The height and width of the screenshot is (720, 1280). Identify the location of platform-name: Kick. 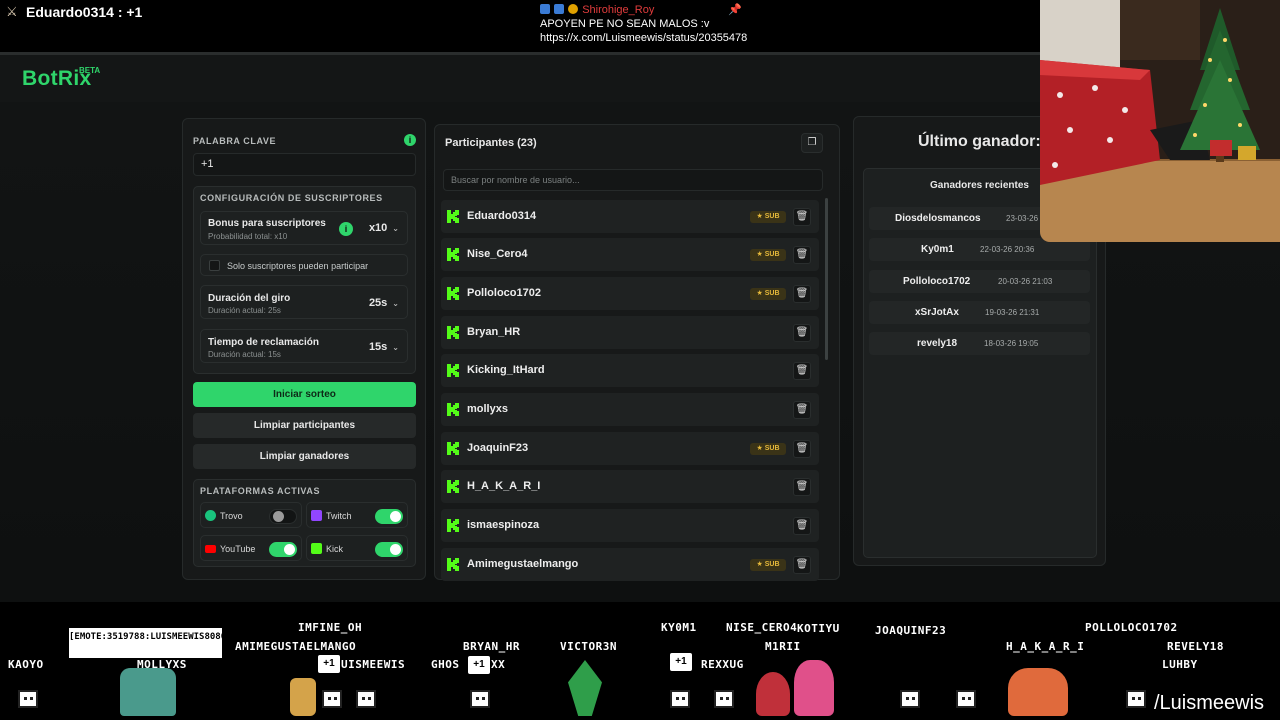
(335, 549).